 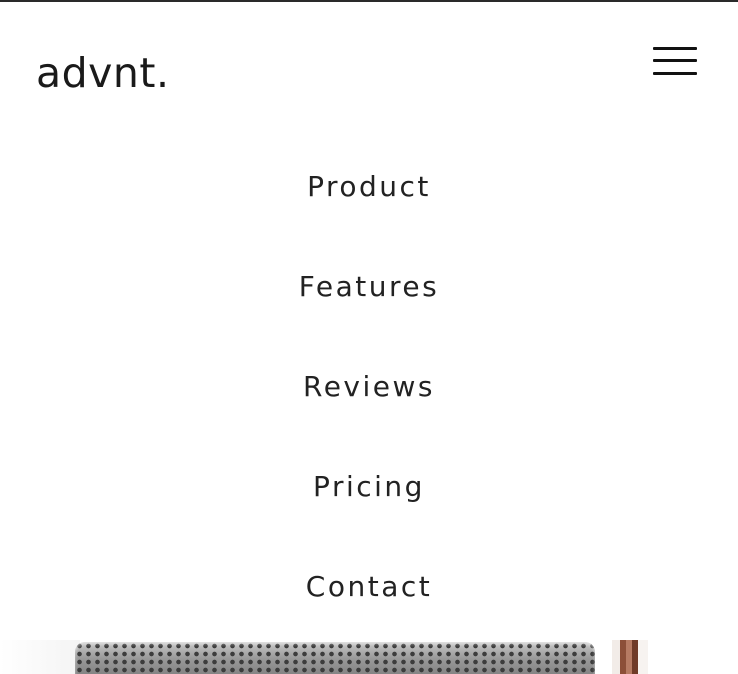 What do you see at coordinates (630, 657) in the screenshot?
I see `leather-strap-image` at bounding box center [630, 657].